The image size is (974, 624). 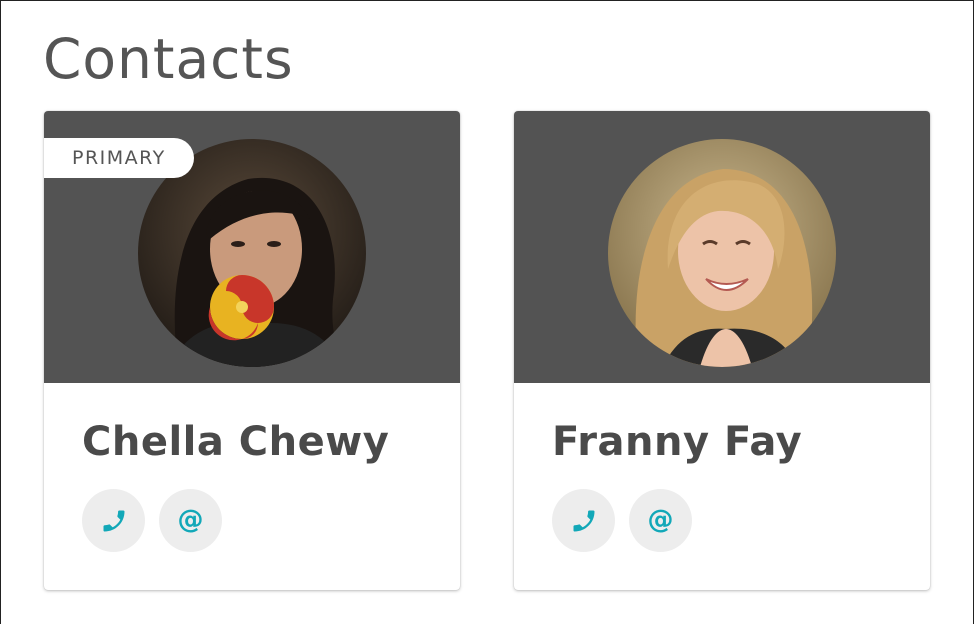 I want to click on contact-name: Chella Chewy, so click(x=236, y=442).